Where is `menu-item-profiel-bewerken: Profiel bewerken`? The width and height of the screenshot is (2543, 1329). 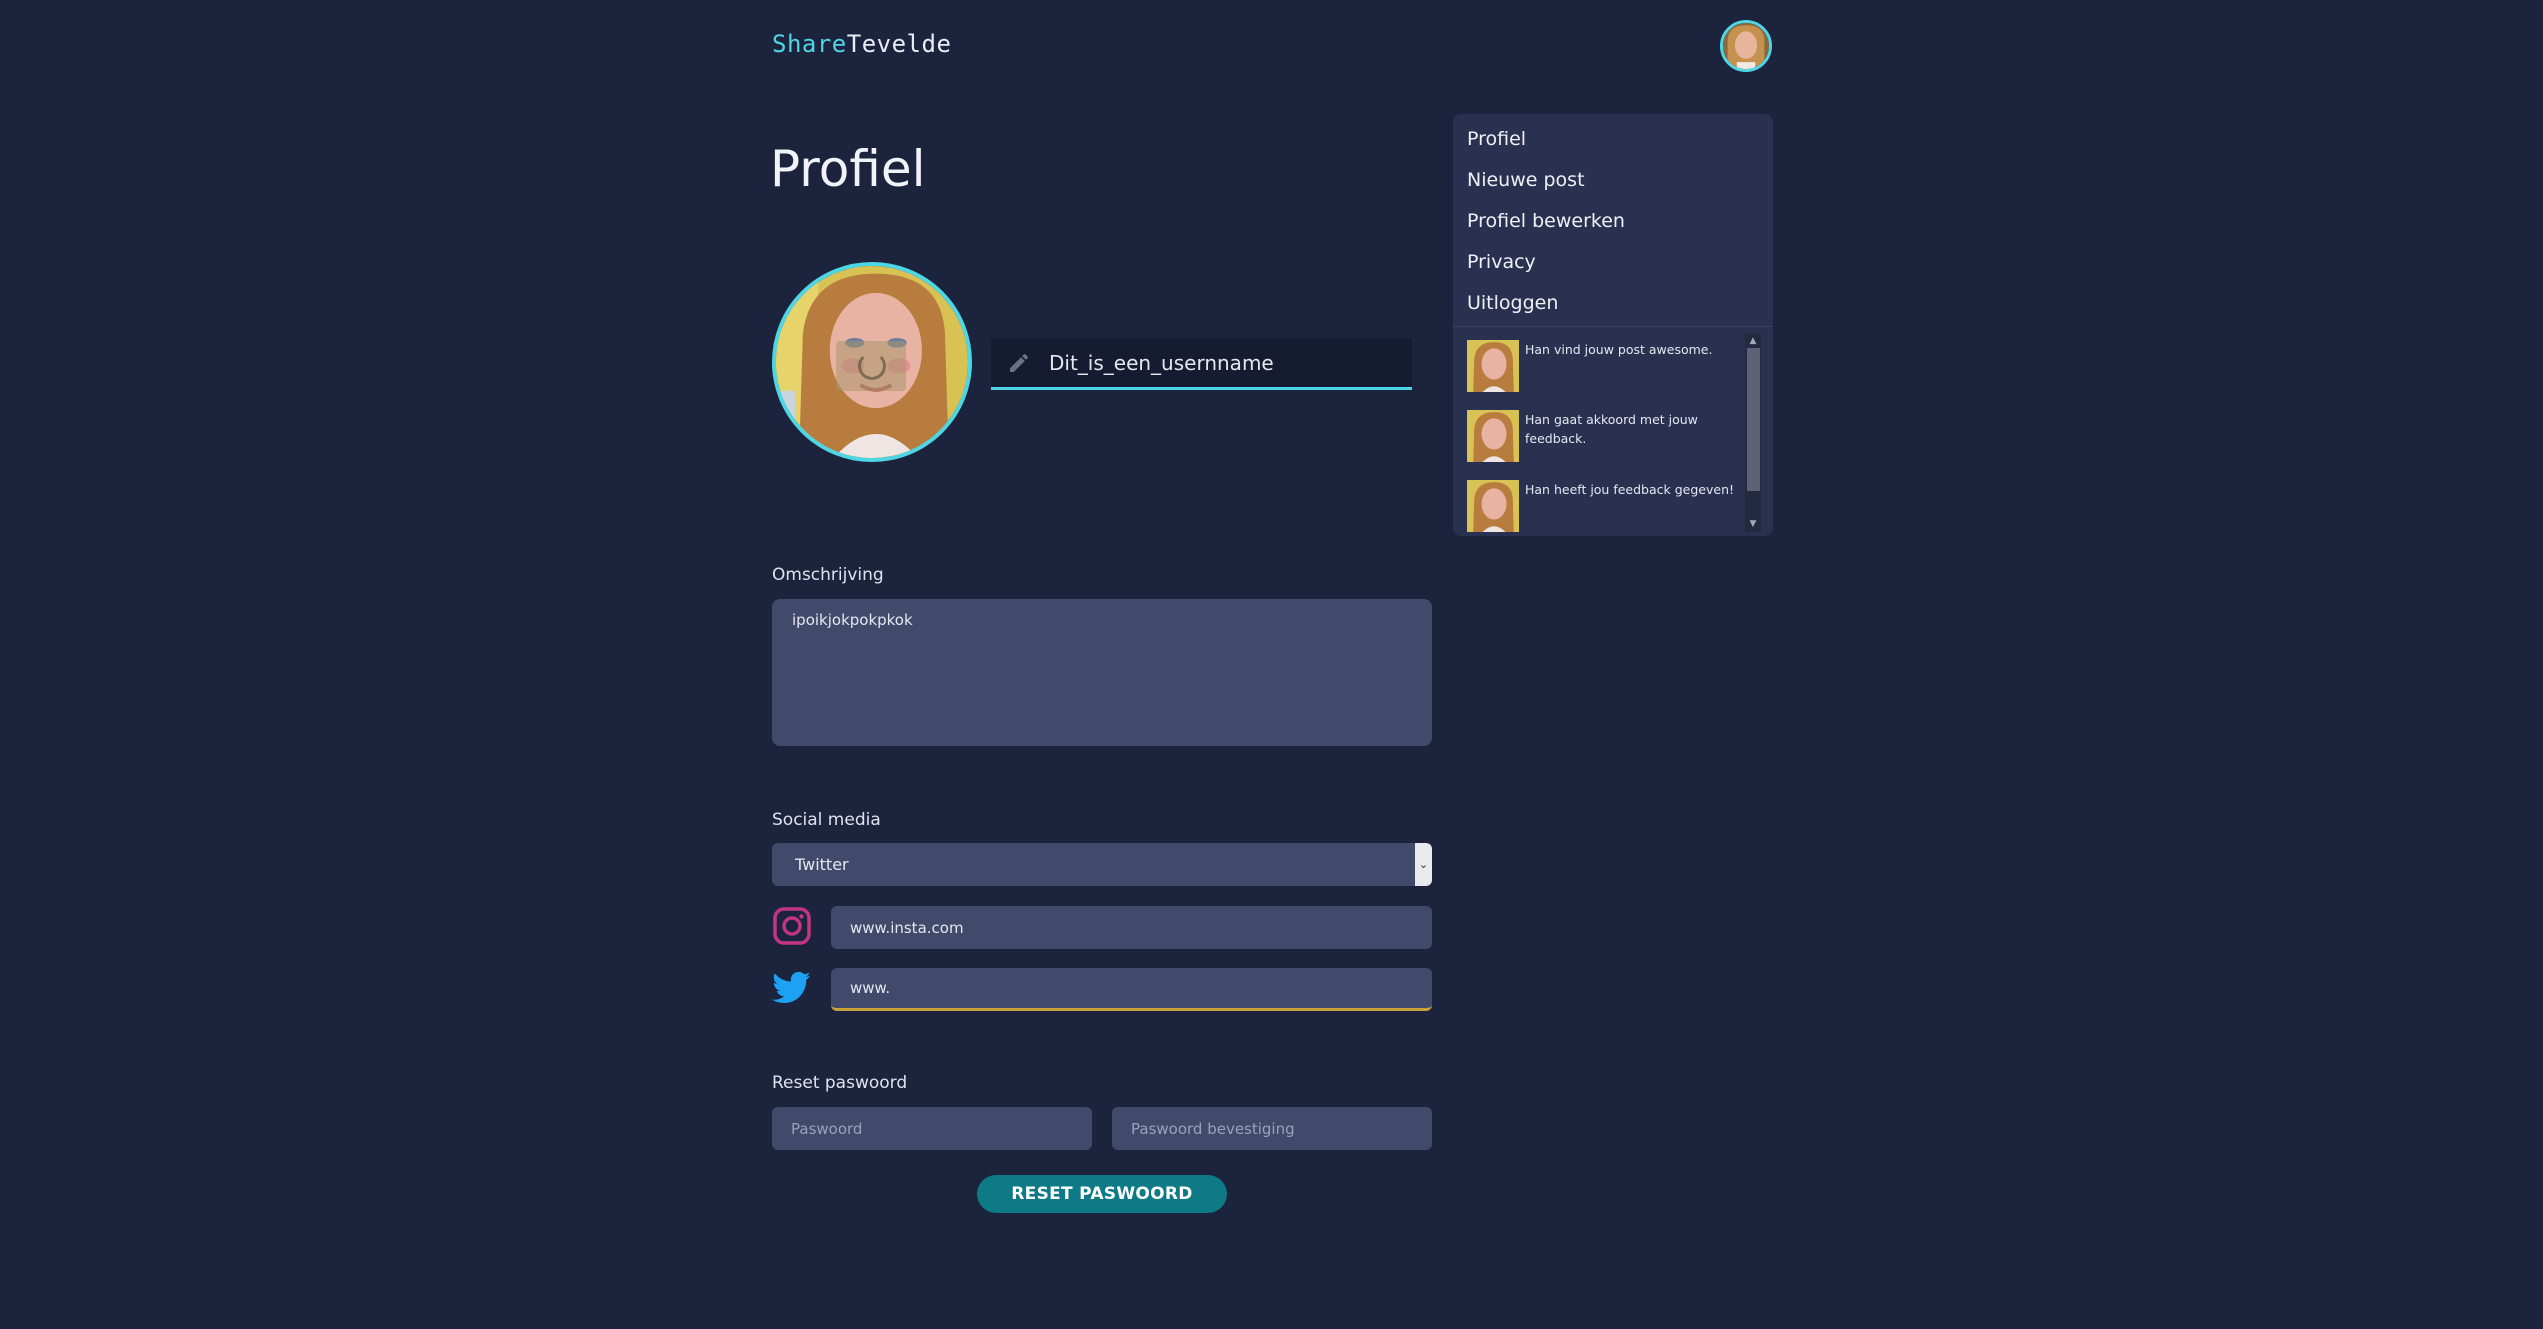 menu-item-profiel-bewerken: Profiel bewerken is located at coordinates (1546, 221).